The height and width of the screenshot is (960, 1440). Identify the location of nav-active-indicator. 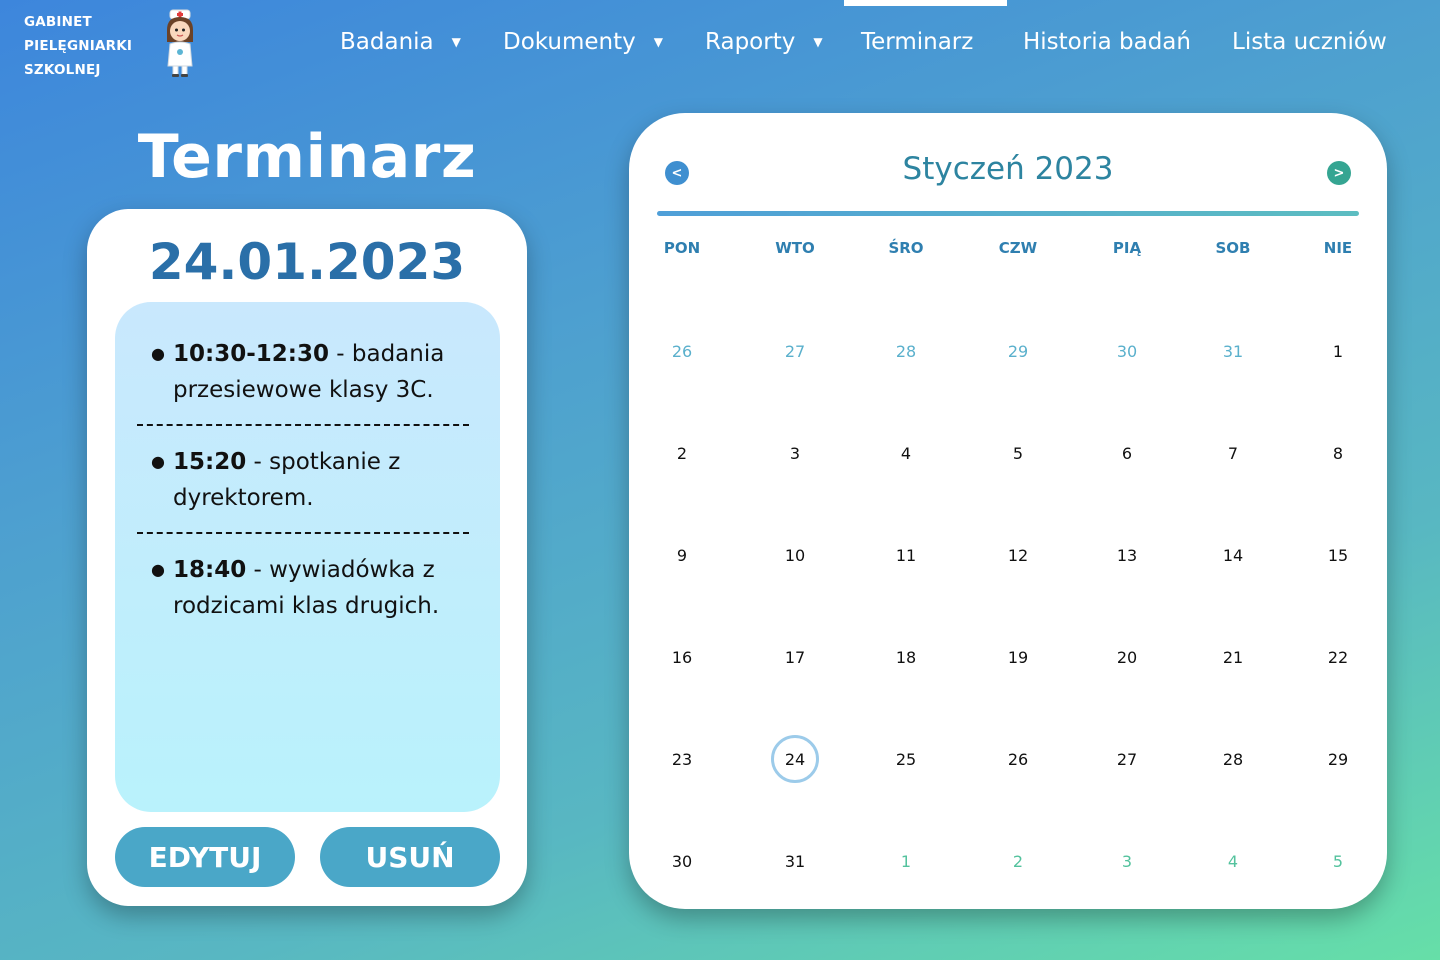
(925, 3).